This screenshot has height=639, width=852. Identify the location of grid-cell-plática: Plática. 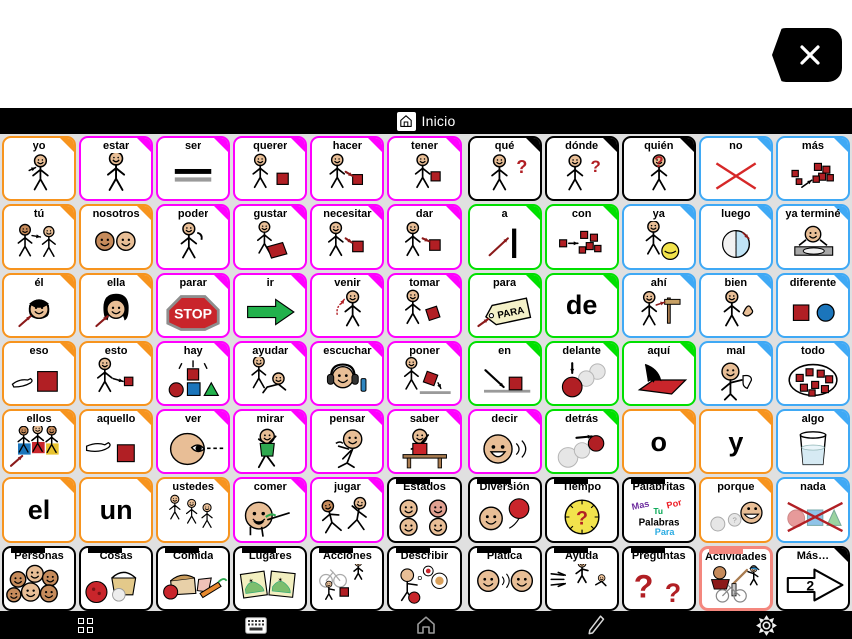
(504, 578).